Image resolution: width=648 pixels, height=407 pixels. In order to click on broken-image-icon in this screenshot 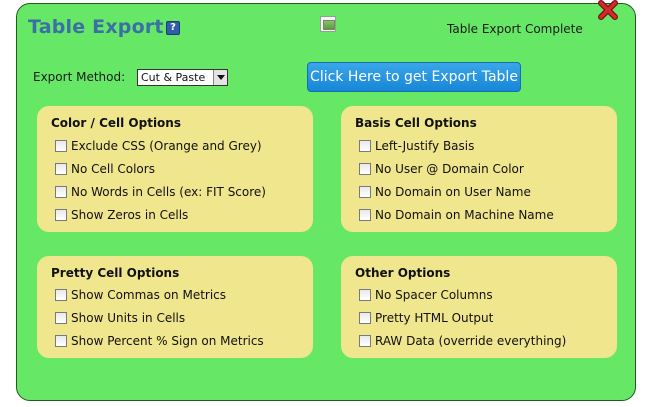, I will do `click(328, 24)`.